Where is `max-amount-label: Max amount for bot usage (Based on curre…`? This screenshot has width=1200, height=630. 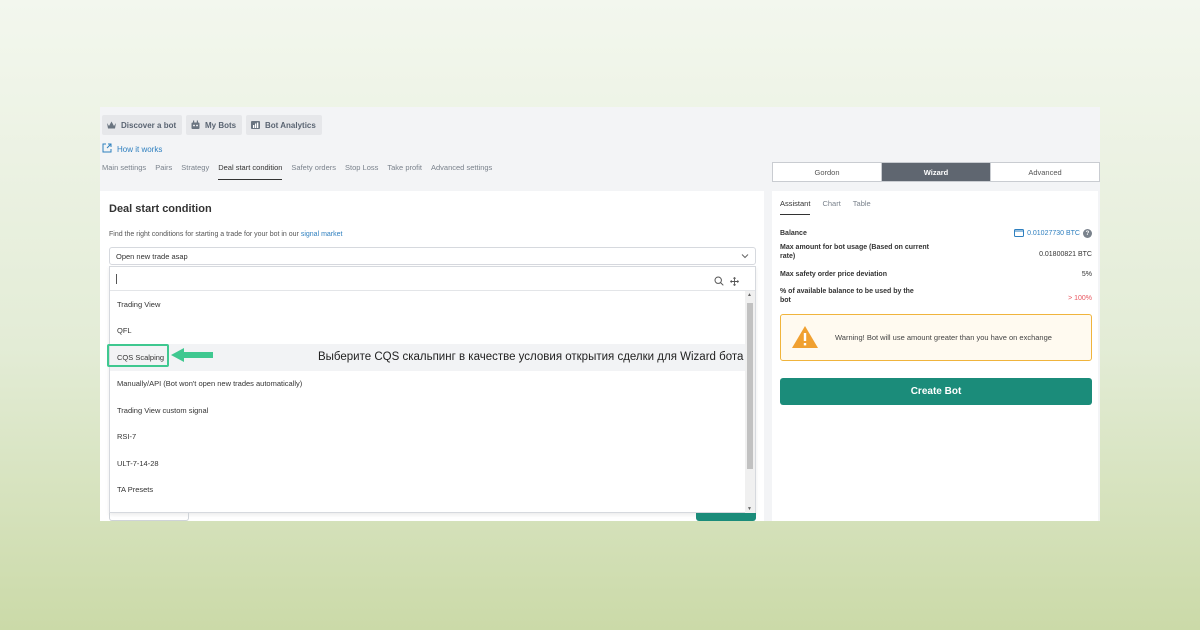
max-amount-label: Max amount for bot usage (Based on curre… is located at coordinates (854, 252).